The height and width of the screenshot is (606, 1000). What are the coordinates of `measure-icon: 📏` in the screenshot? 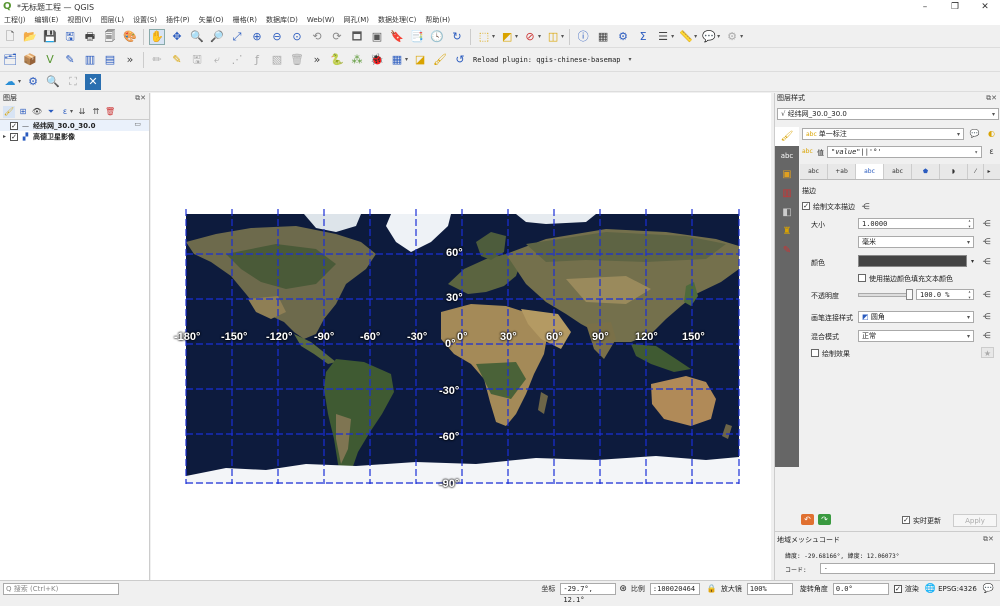 It's located at (686, 37).